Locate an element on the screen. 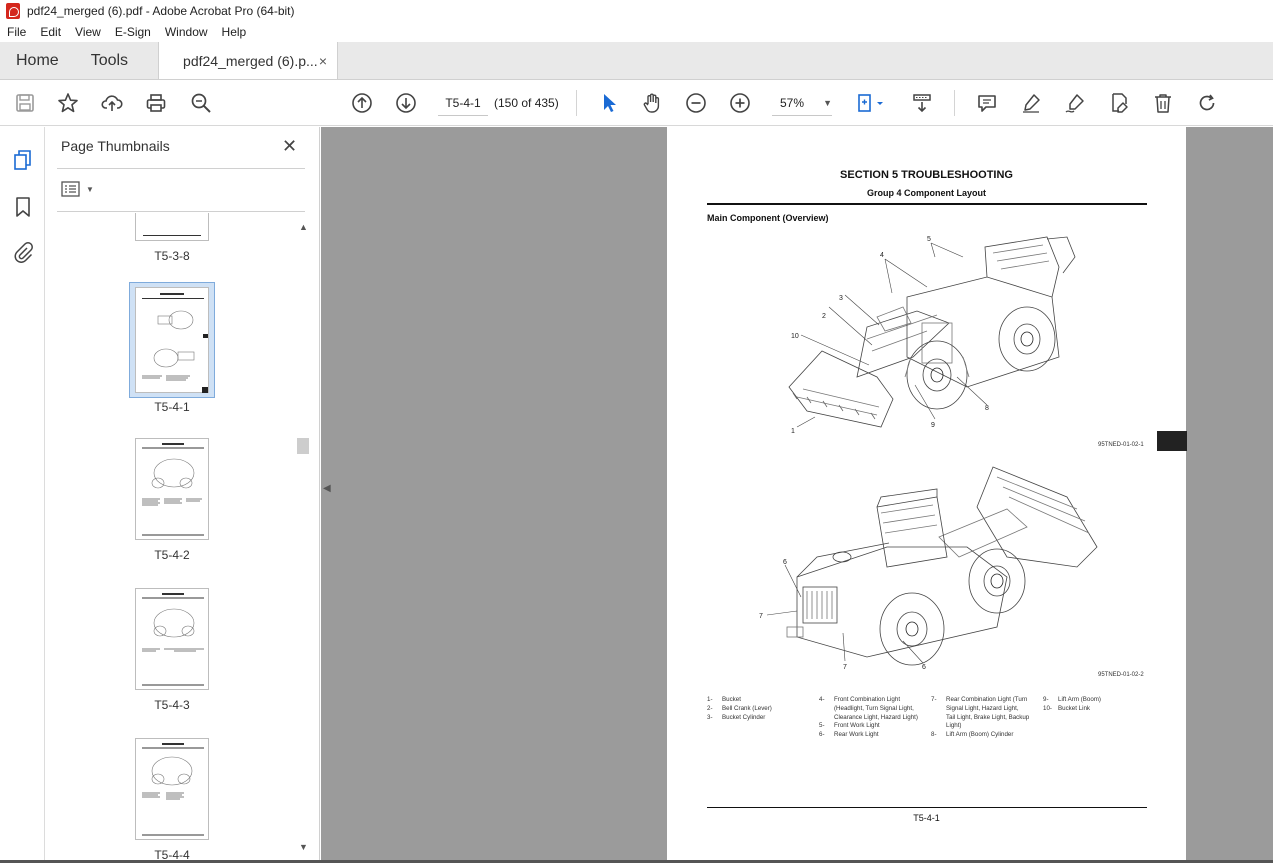  previous-page-icon is located at coordinates (362, 103).